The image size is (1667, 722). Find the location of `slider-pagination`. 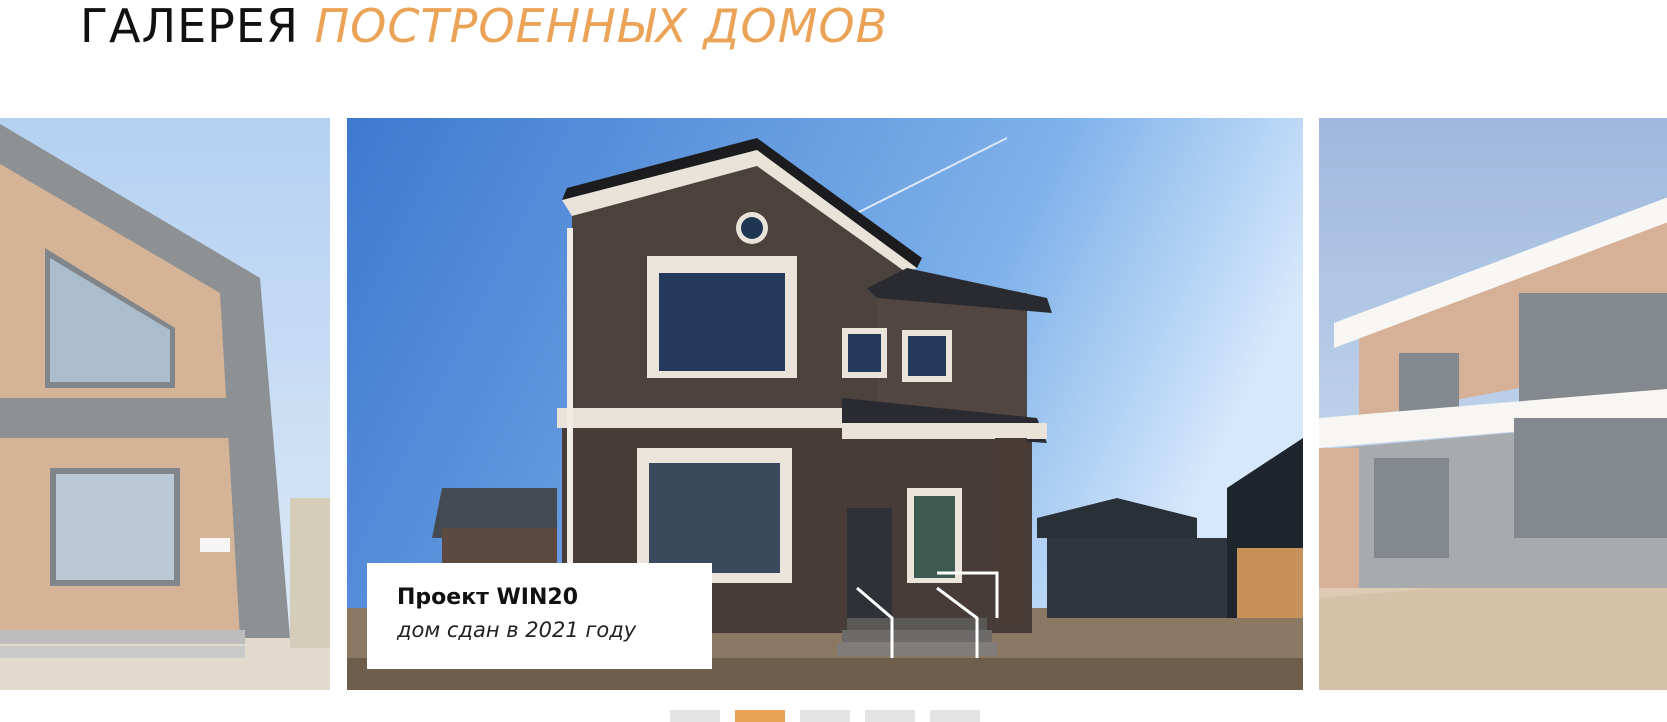

slider-pagination is located at coordinates (825, 716).